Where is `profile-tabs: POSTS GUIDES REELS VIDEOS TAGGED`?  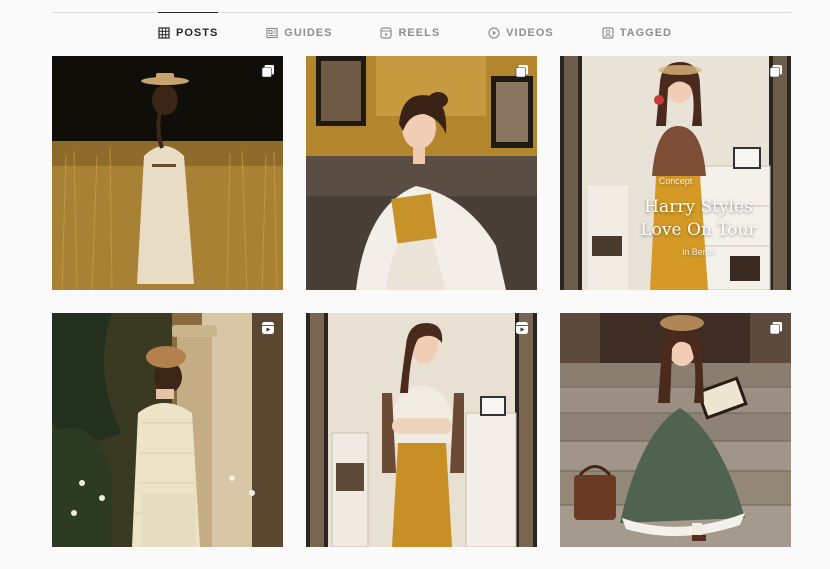 profile-tabs: POSTS GUIDES REELS VIDEOS TAGGED is located at coordinates (415, 32).